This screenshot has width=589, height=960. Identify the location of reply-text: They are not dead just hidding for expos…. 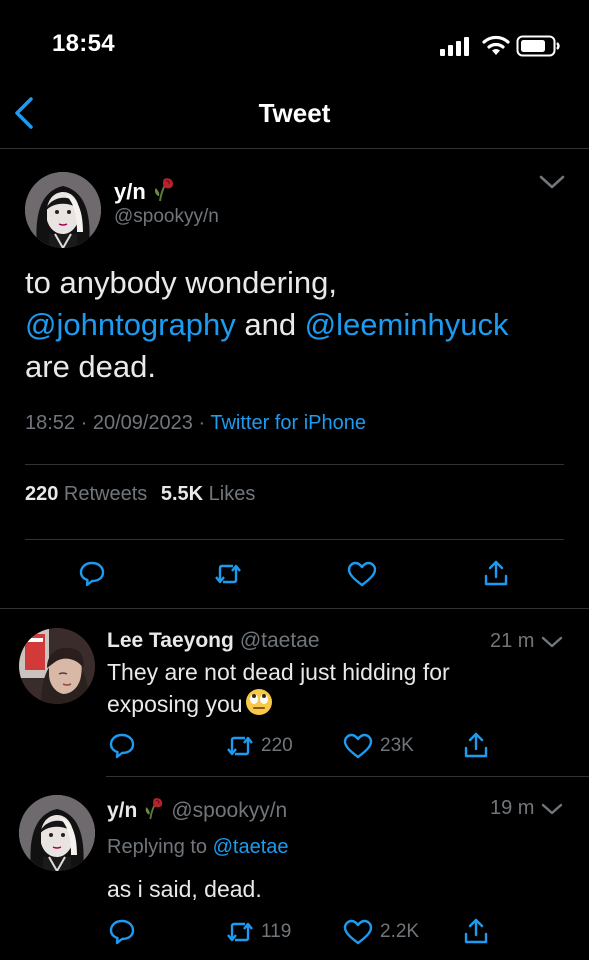
(317, 688).